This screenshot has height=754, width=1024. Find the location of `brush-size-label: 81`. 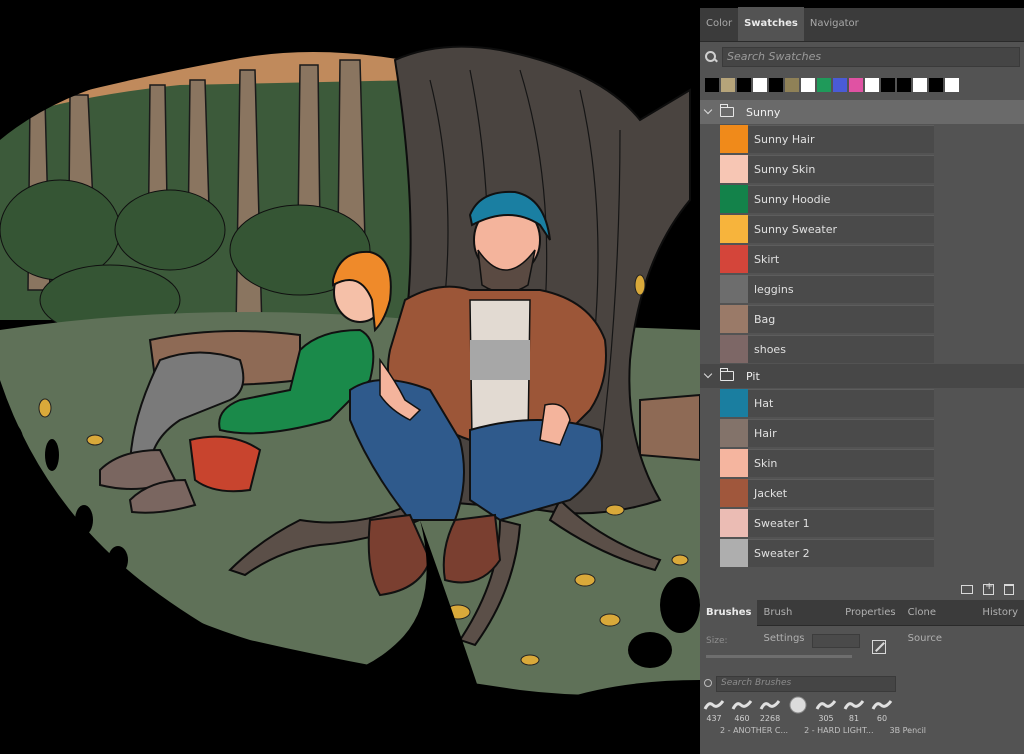

brush-size-label: 81 is located at coordinates (854, 718).